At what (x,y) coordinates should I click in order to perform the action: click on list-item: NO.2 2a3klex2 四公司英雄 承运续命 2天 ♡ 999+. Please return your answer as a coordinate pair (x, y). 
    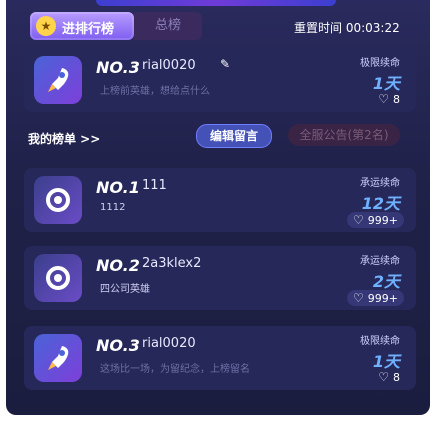
    Looking at the image, I should click on (220, 278).